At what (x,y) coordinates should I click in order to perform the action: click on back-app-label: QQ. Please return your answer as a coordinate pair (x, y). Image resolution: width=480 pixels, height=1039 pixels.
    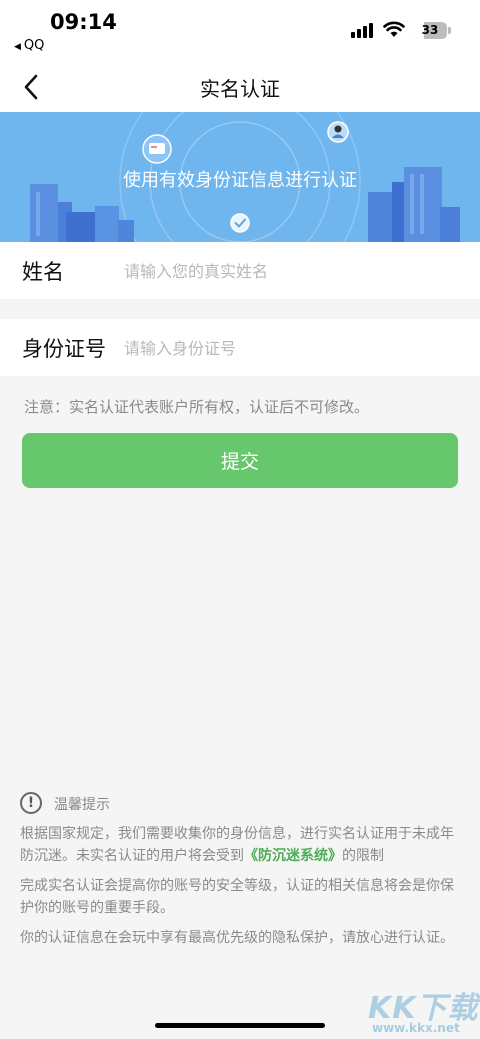
    Looking at the image, I should click on (34, 45).